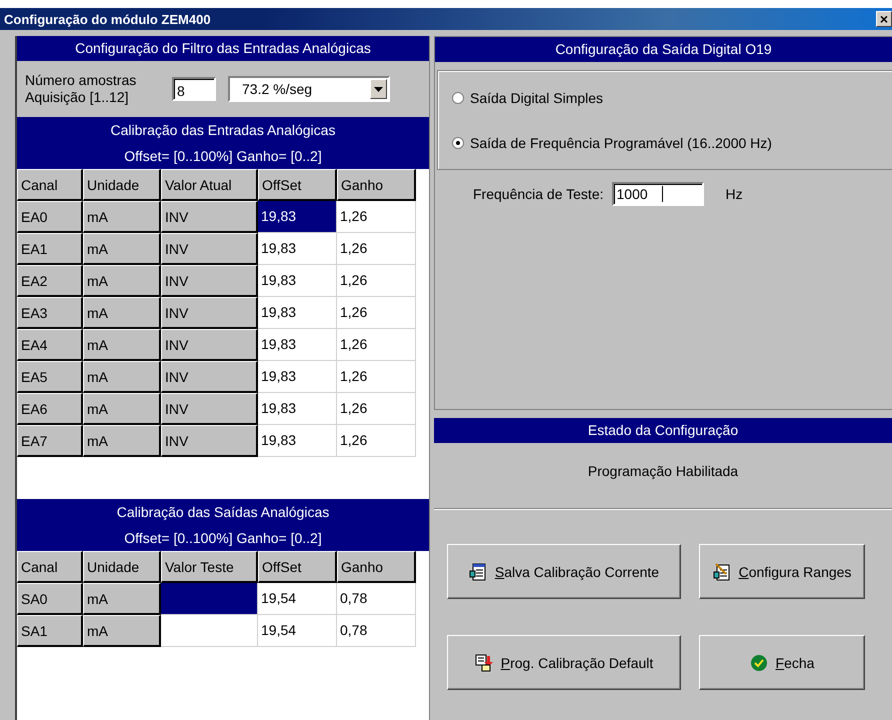  What do you see at coordinates (194, 89) in the screenshot?
I see `samples-field: 8` at bounding box center [194, 89].